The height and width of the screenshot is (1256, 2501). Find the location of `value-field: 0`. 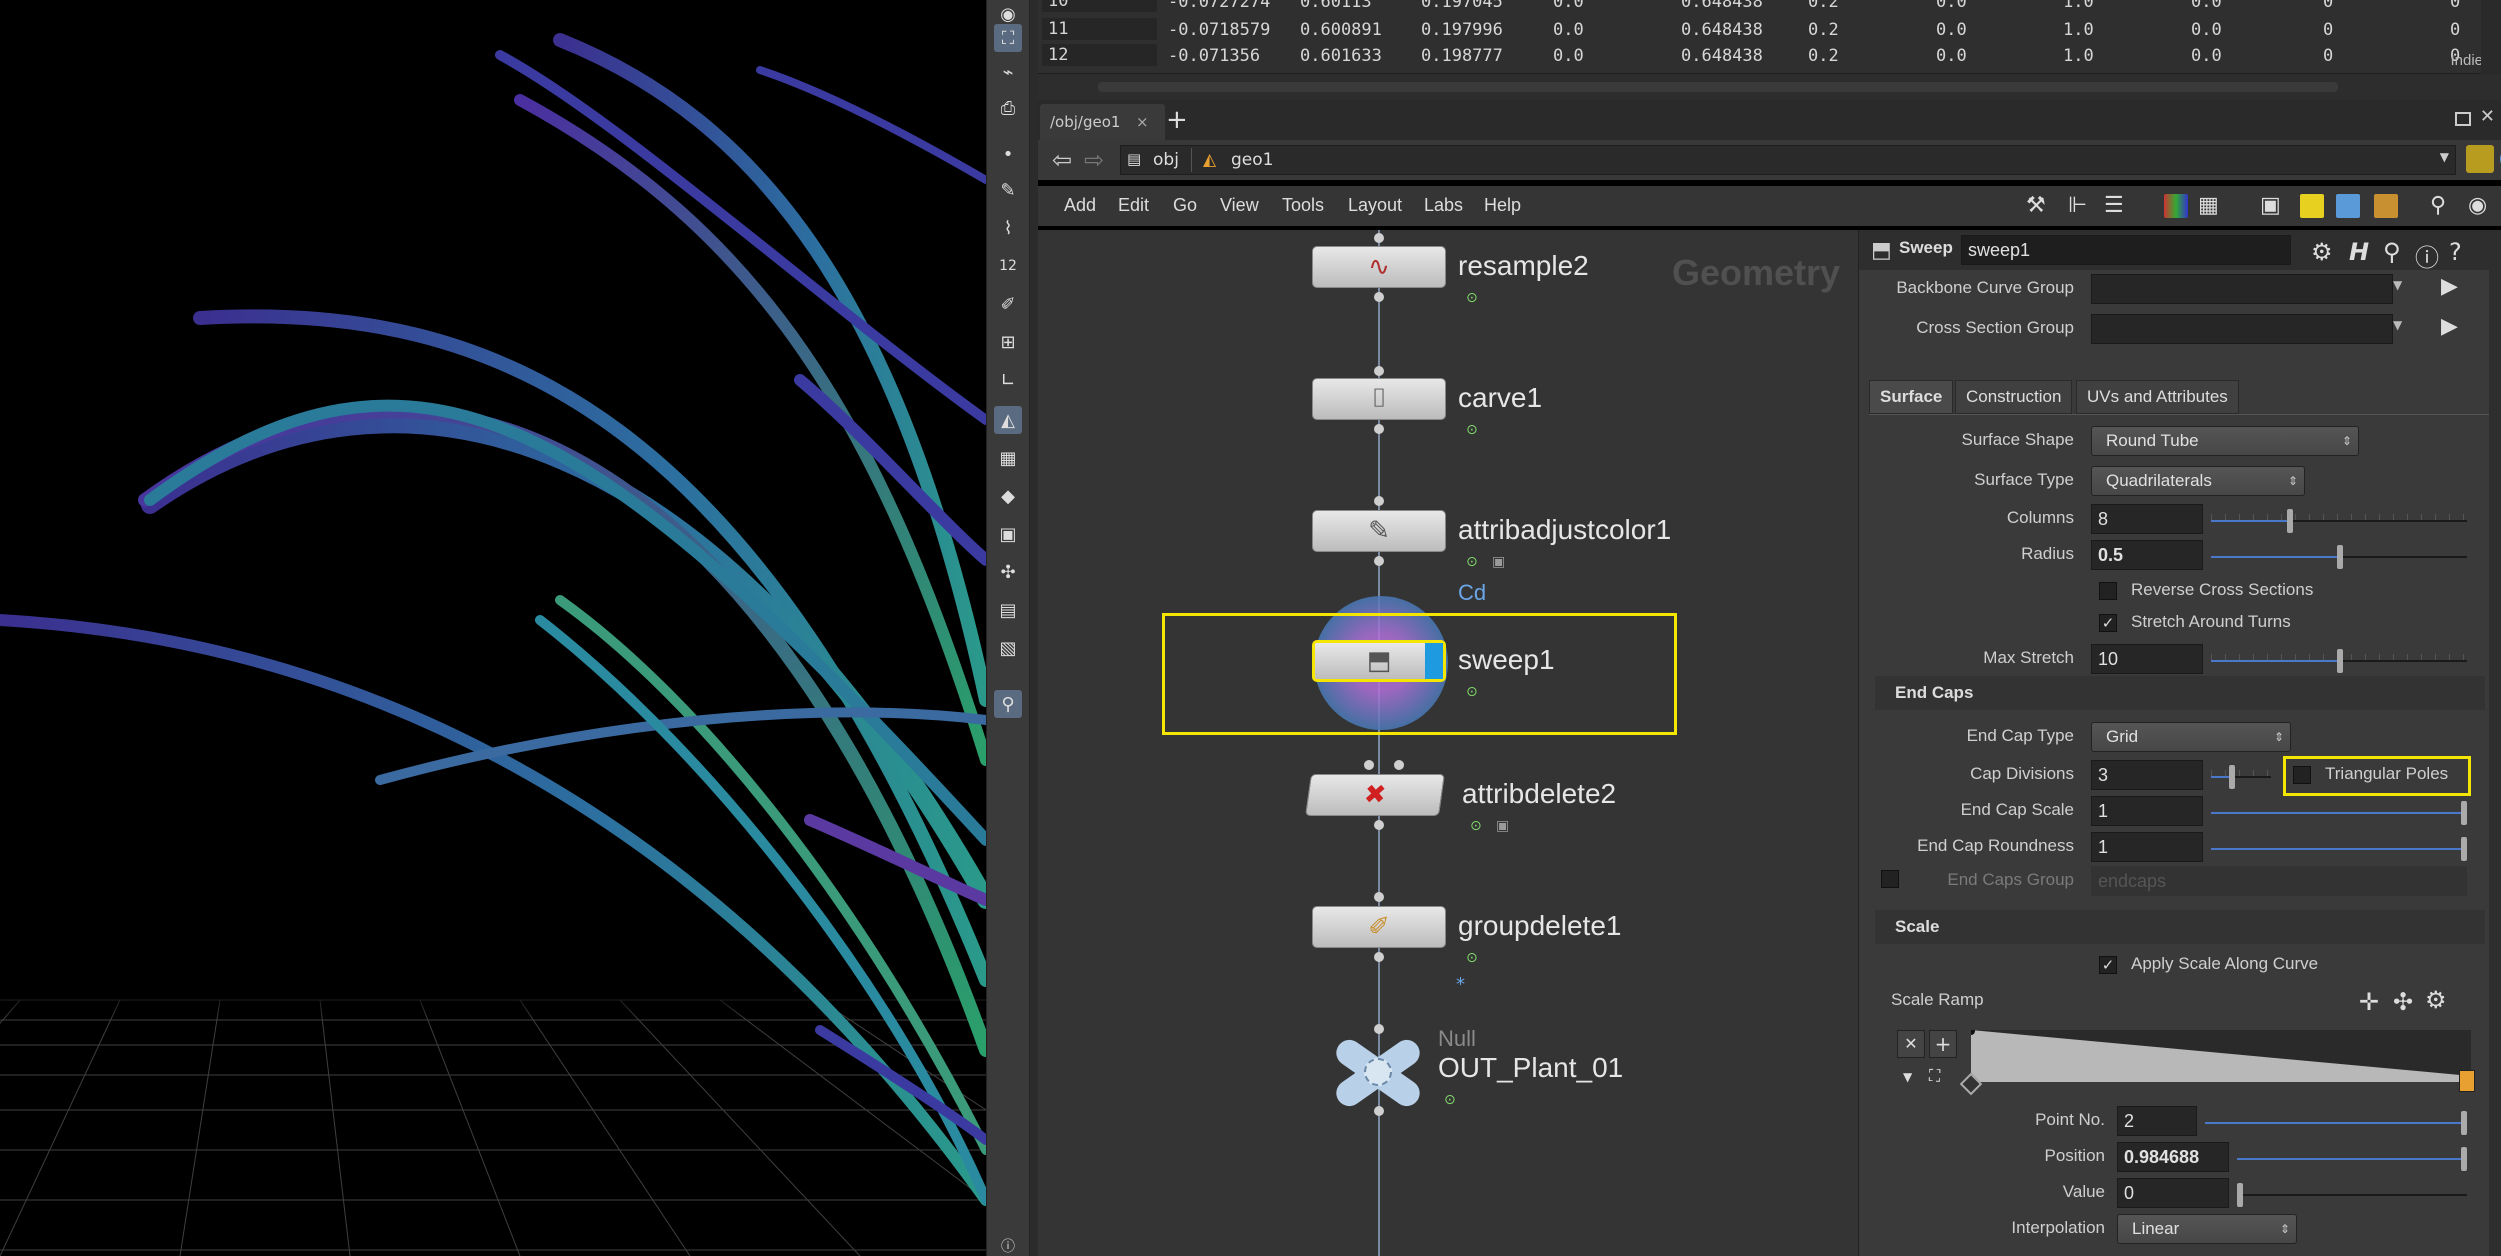

value-field: 0 is located at coordinates (2173, 1193).